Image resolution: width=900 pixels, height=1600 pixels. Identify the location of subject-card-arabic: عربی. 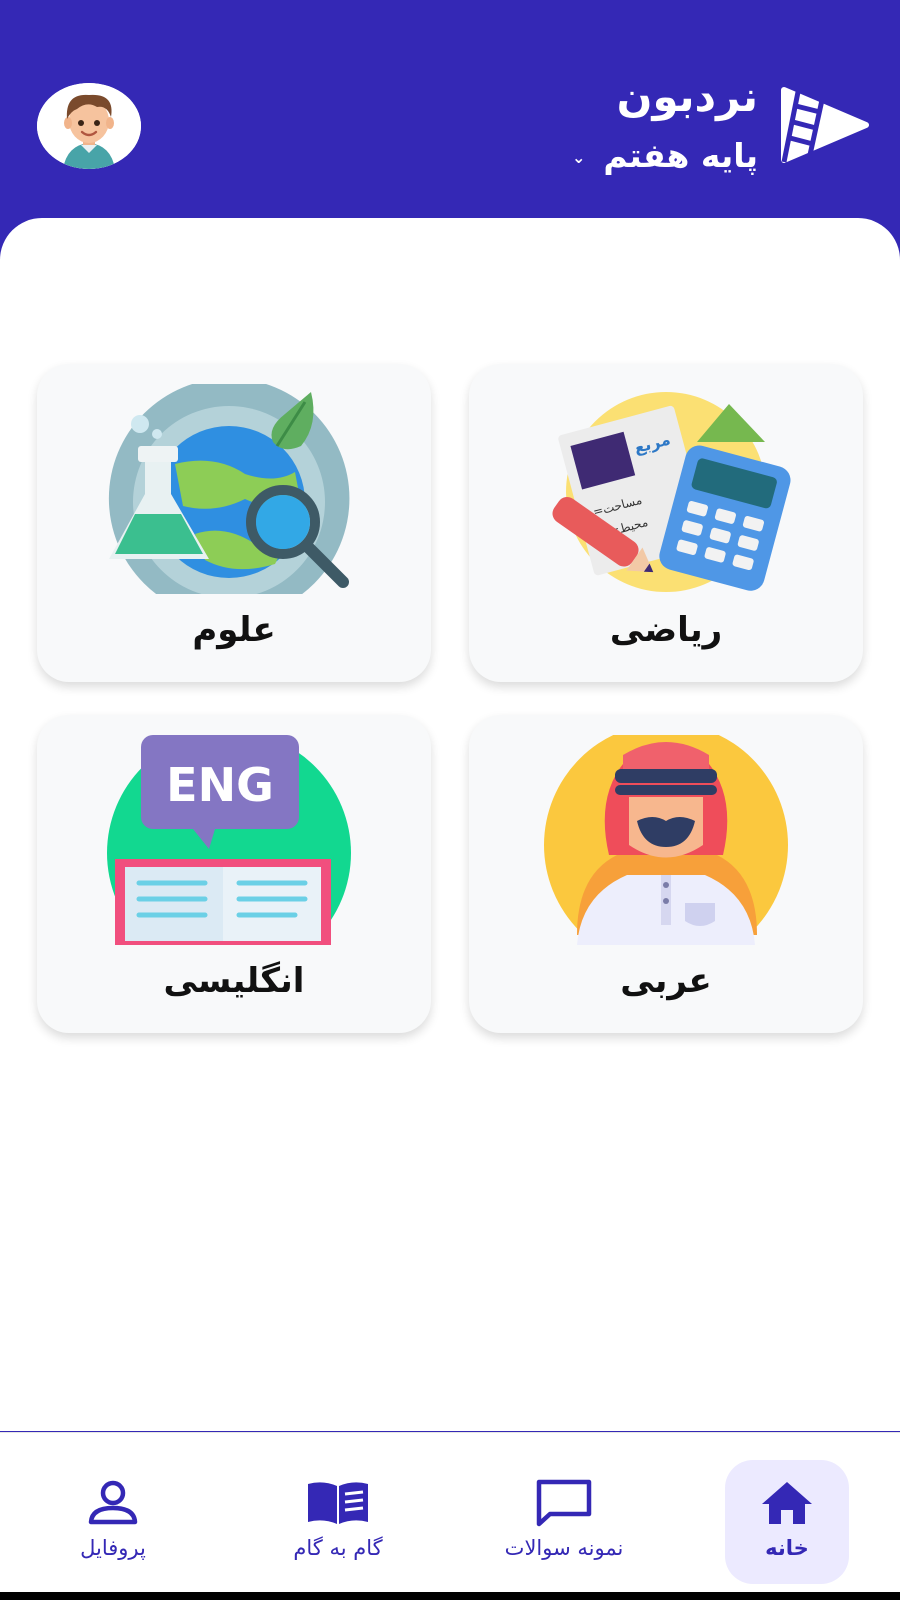
(666, 874).